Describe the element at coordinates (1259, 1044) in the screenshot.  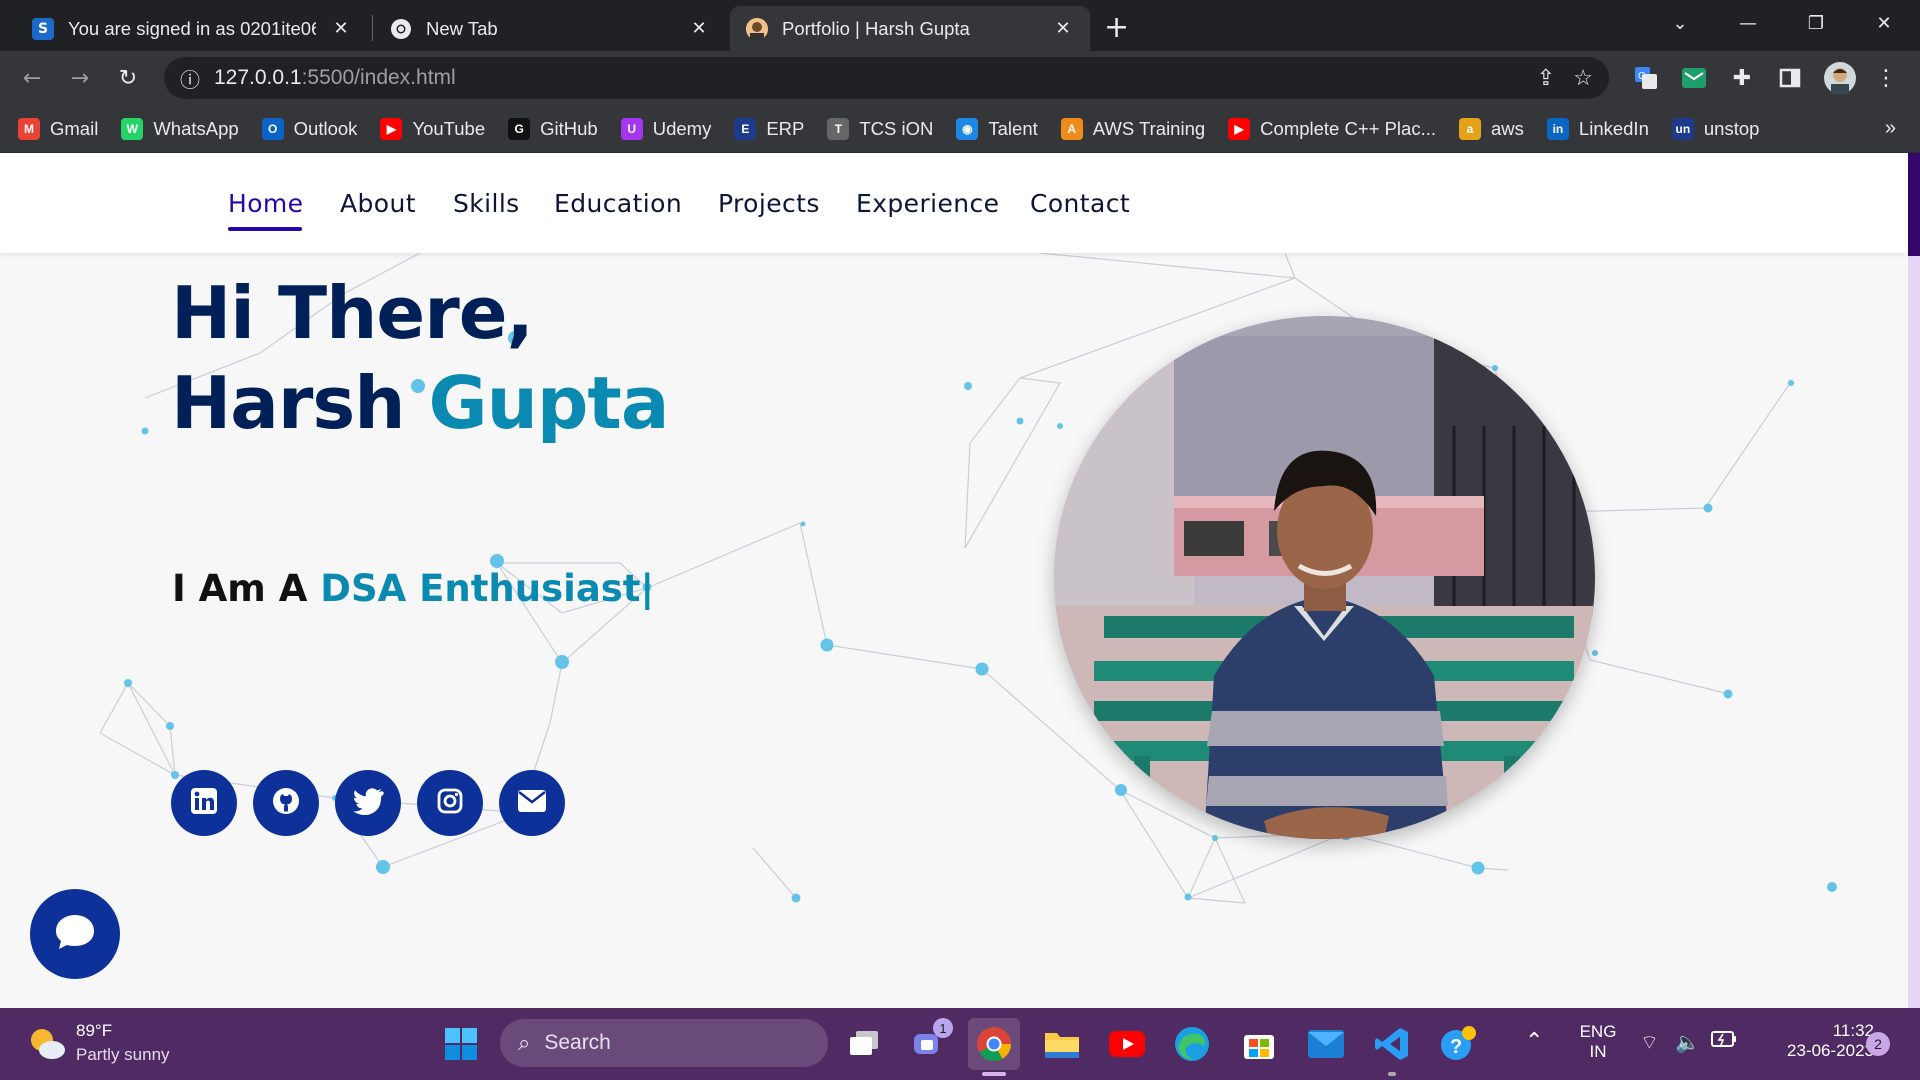
I see `microsoft-store-icon` at that location.